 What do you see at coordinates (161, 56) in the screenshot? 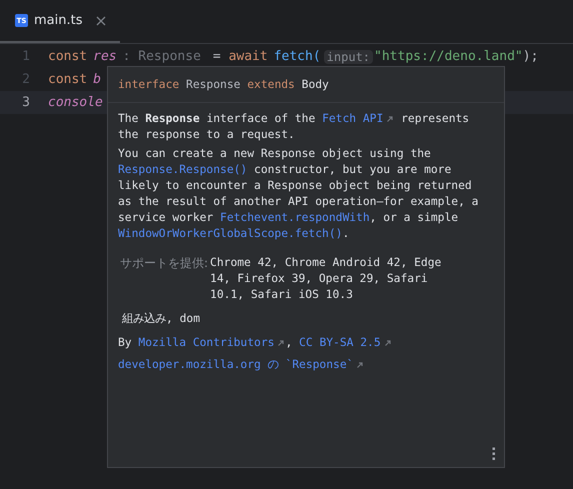
I see `type-hint: : Response` at bounding box center [161, 56].